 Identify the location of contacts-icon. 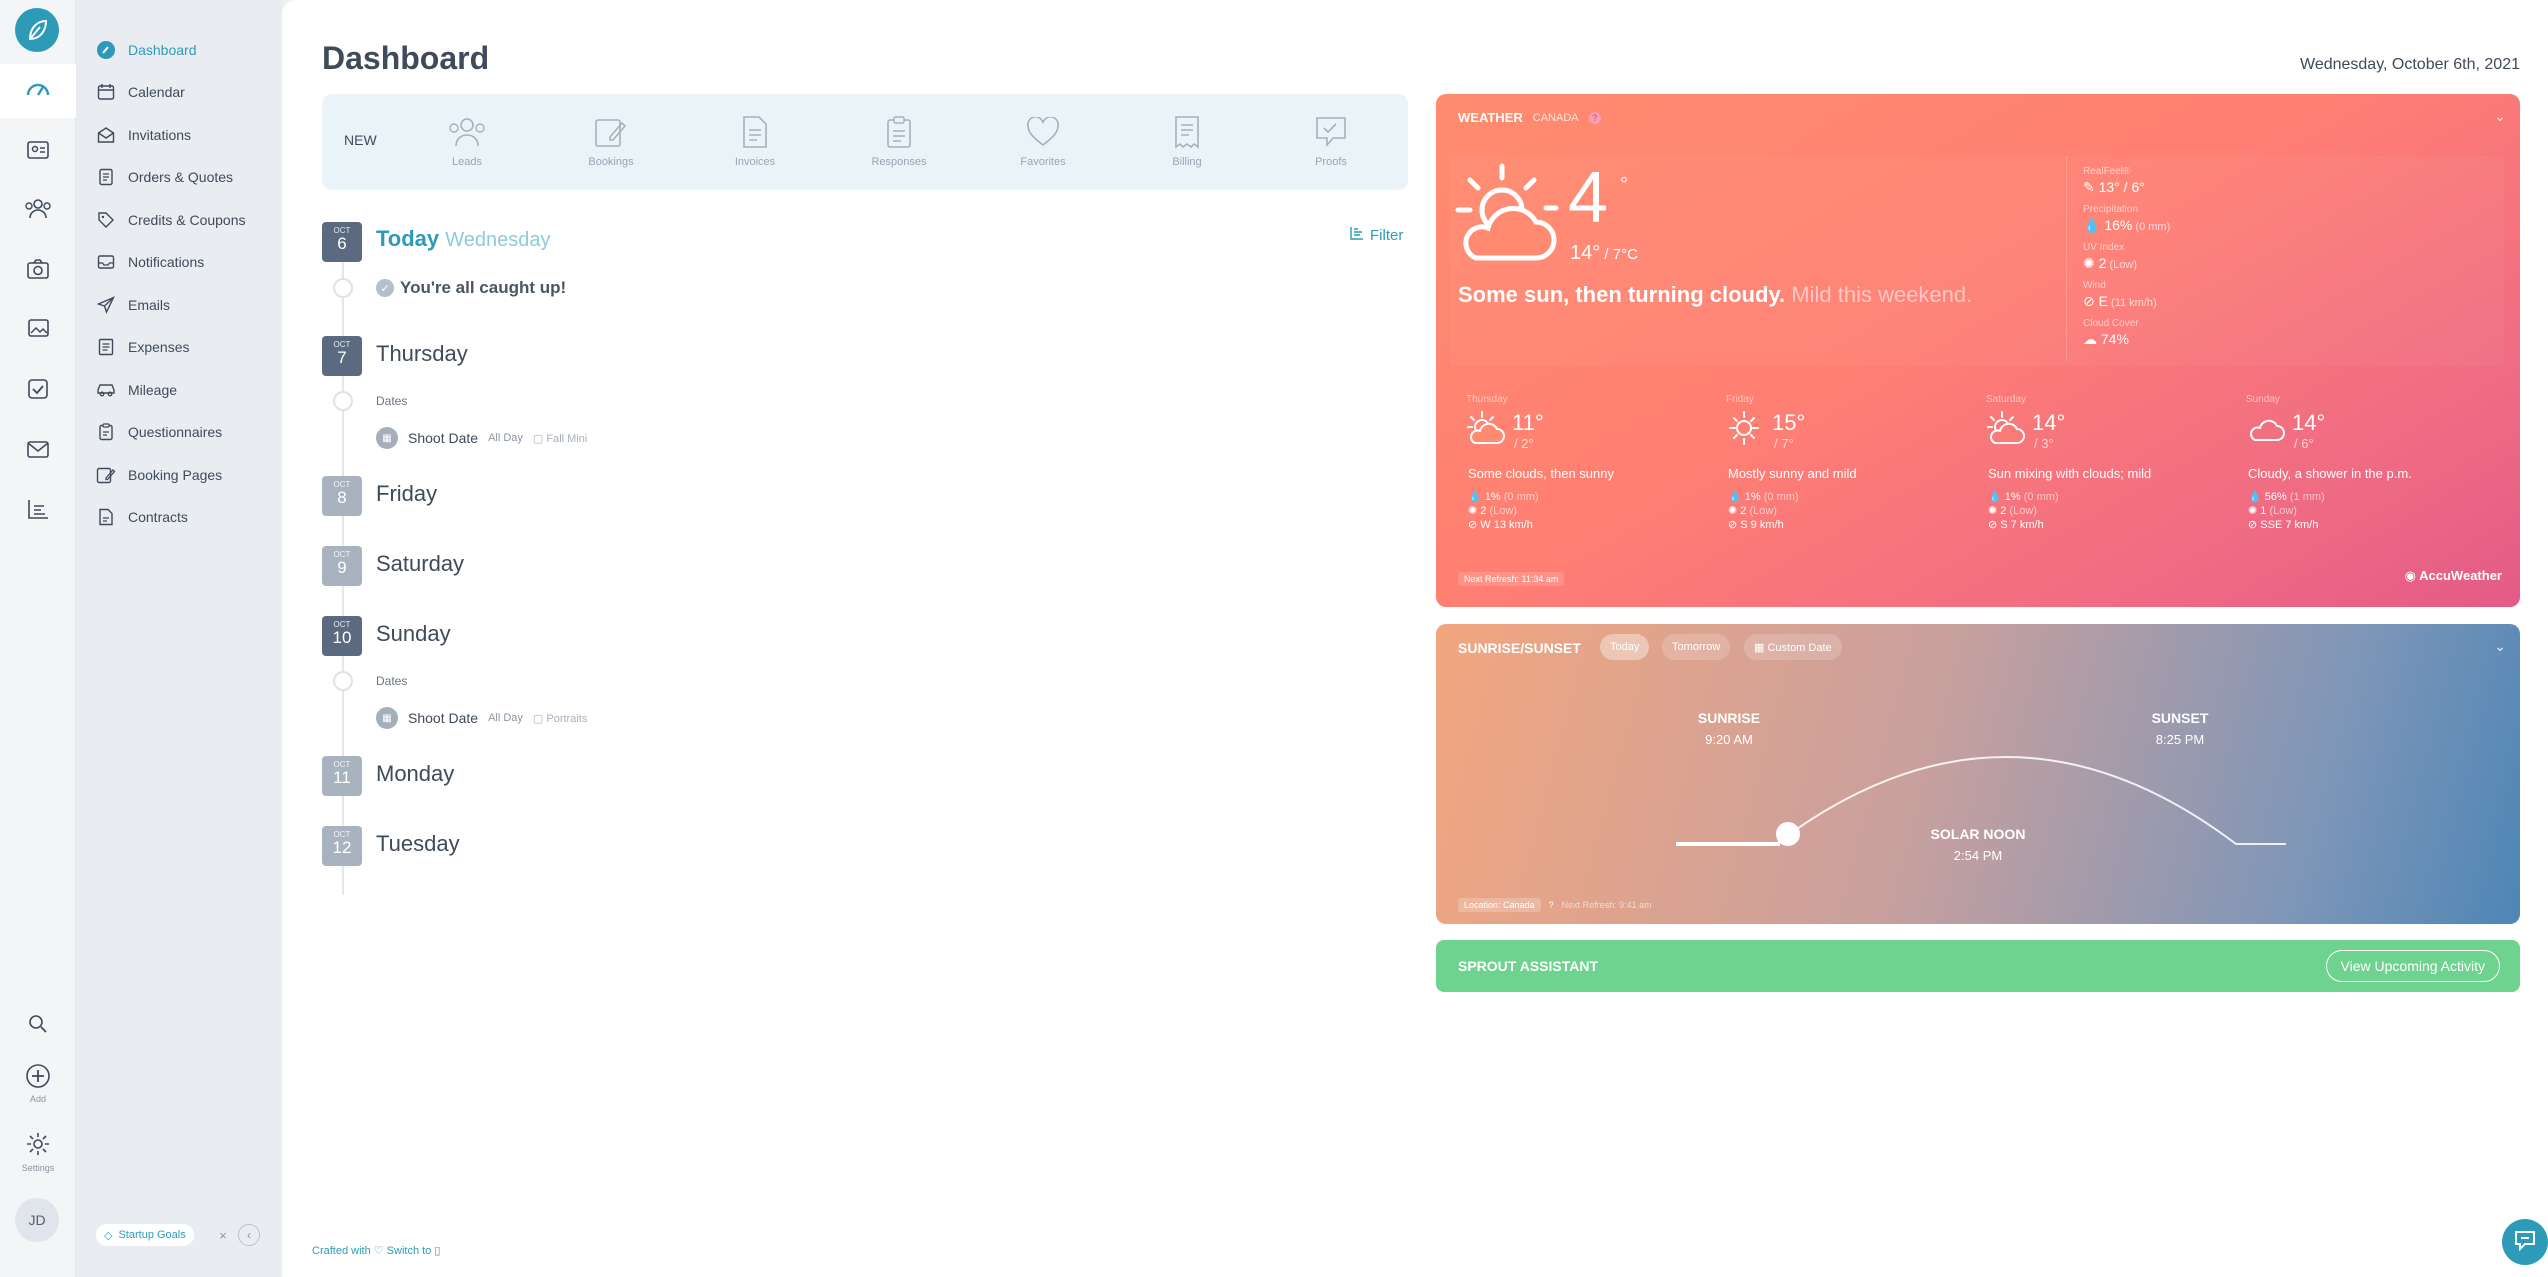
(38, 150).